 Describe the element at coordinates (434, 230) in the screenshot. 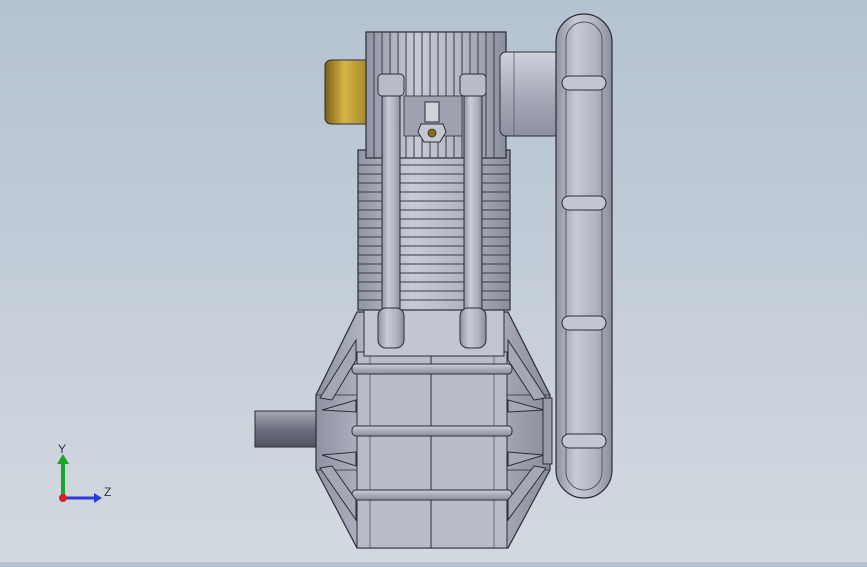

I see `cylinder-barrel` at that location.